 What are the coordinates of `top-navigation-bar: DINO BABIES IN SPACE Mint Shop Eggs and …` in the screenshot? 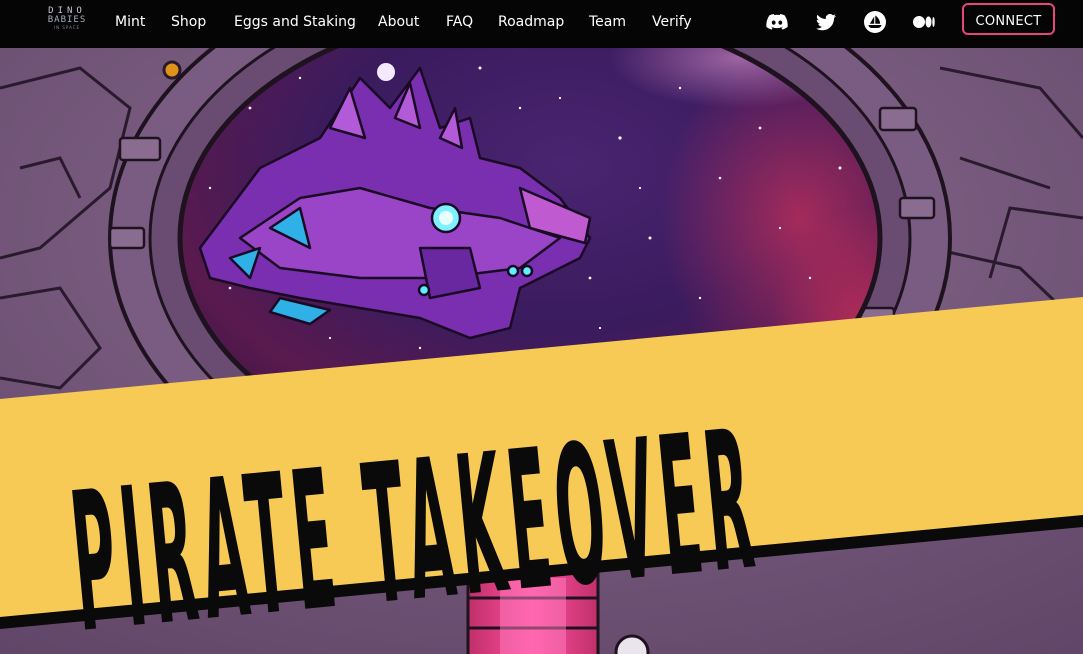 It's located at (541, 24).